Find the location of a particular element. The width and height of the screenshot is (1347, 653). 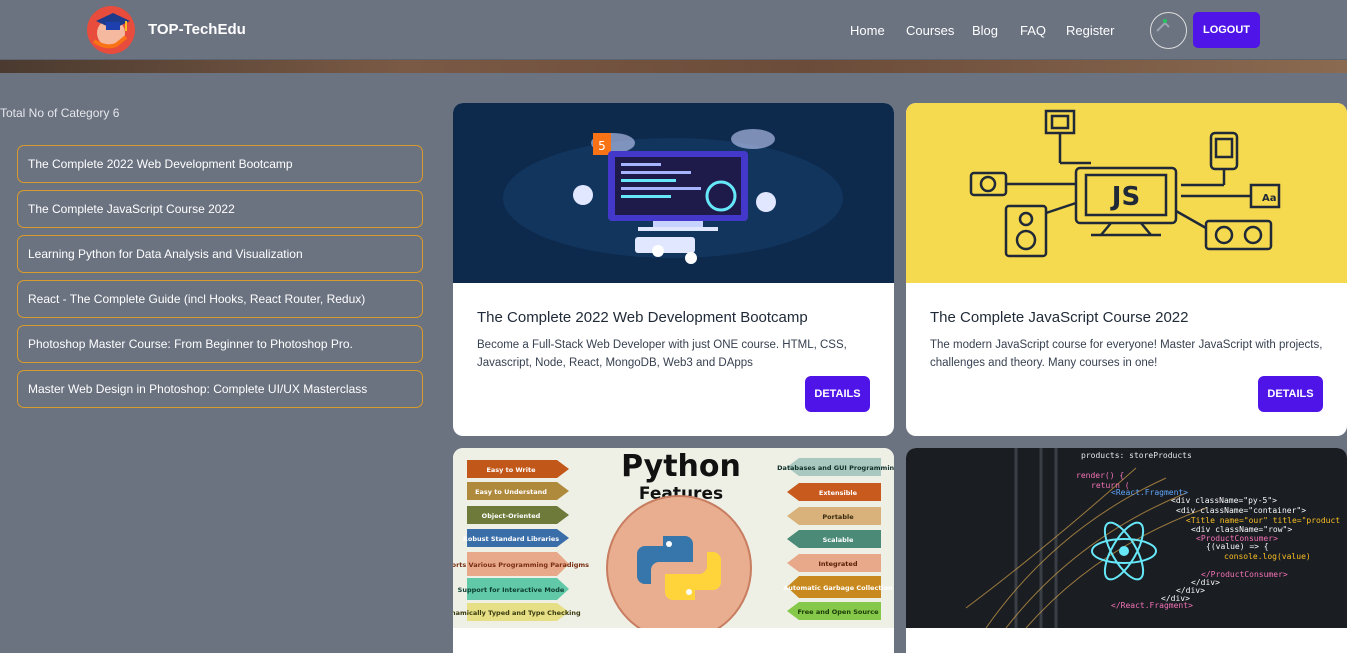

nav-blog-link: Blog is located at coordinates (985, 30).